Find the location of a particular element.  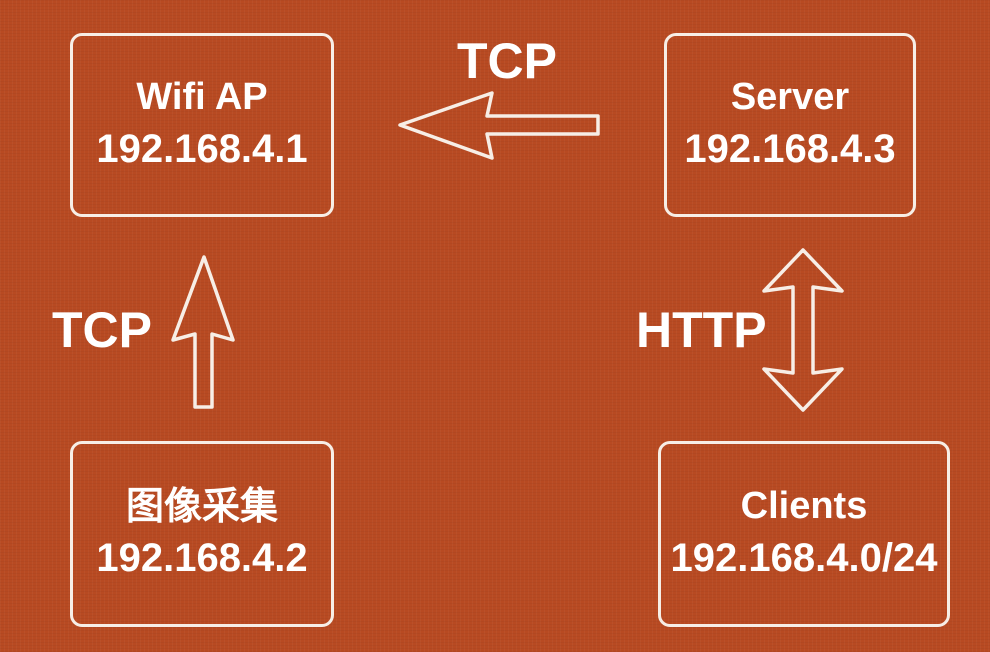

double-arrow-icon is located at coordinates (803, 330).